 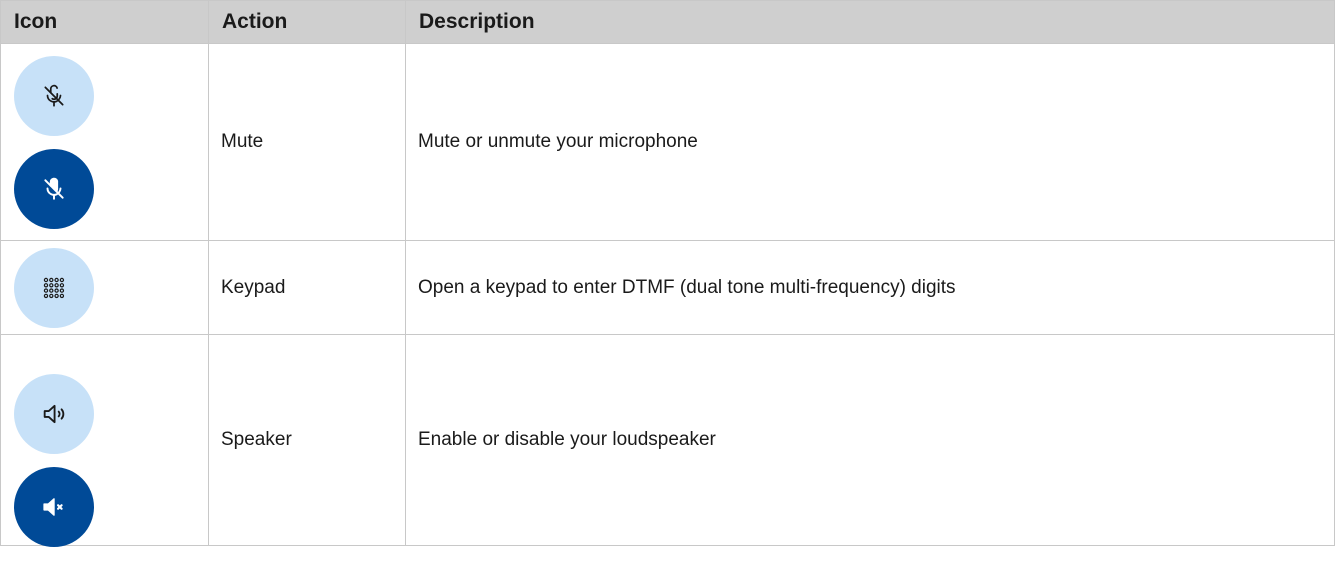 I want to click on header-action: Action, so click(x=307, y=22).